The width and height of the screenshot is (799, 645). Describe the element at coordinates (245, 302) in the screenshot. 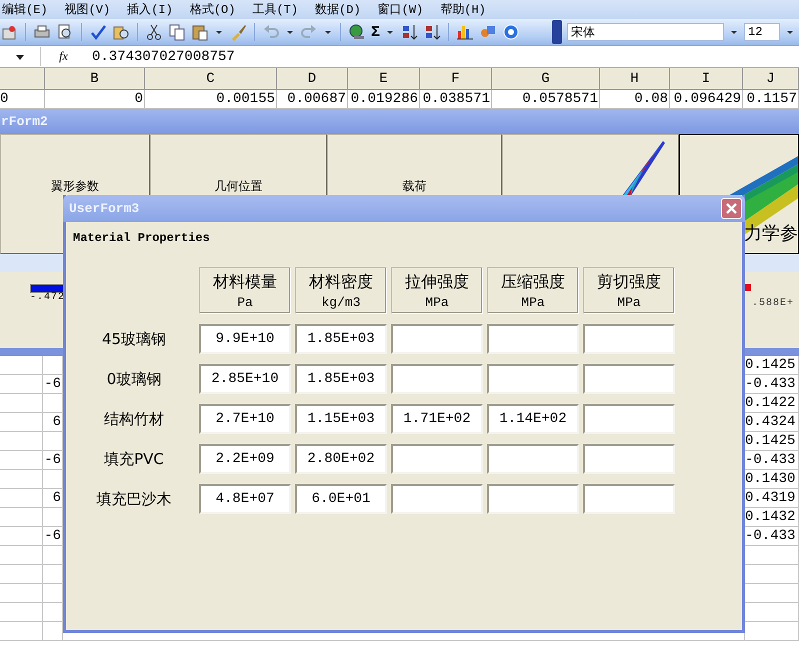

I see `column-unit: Pa` at that location.